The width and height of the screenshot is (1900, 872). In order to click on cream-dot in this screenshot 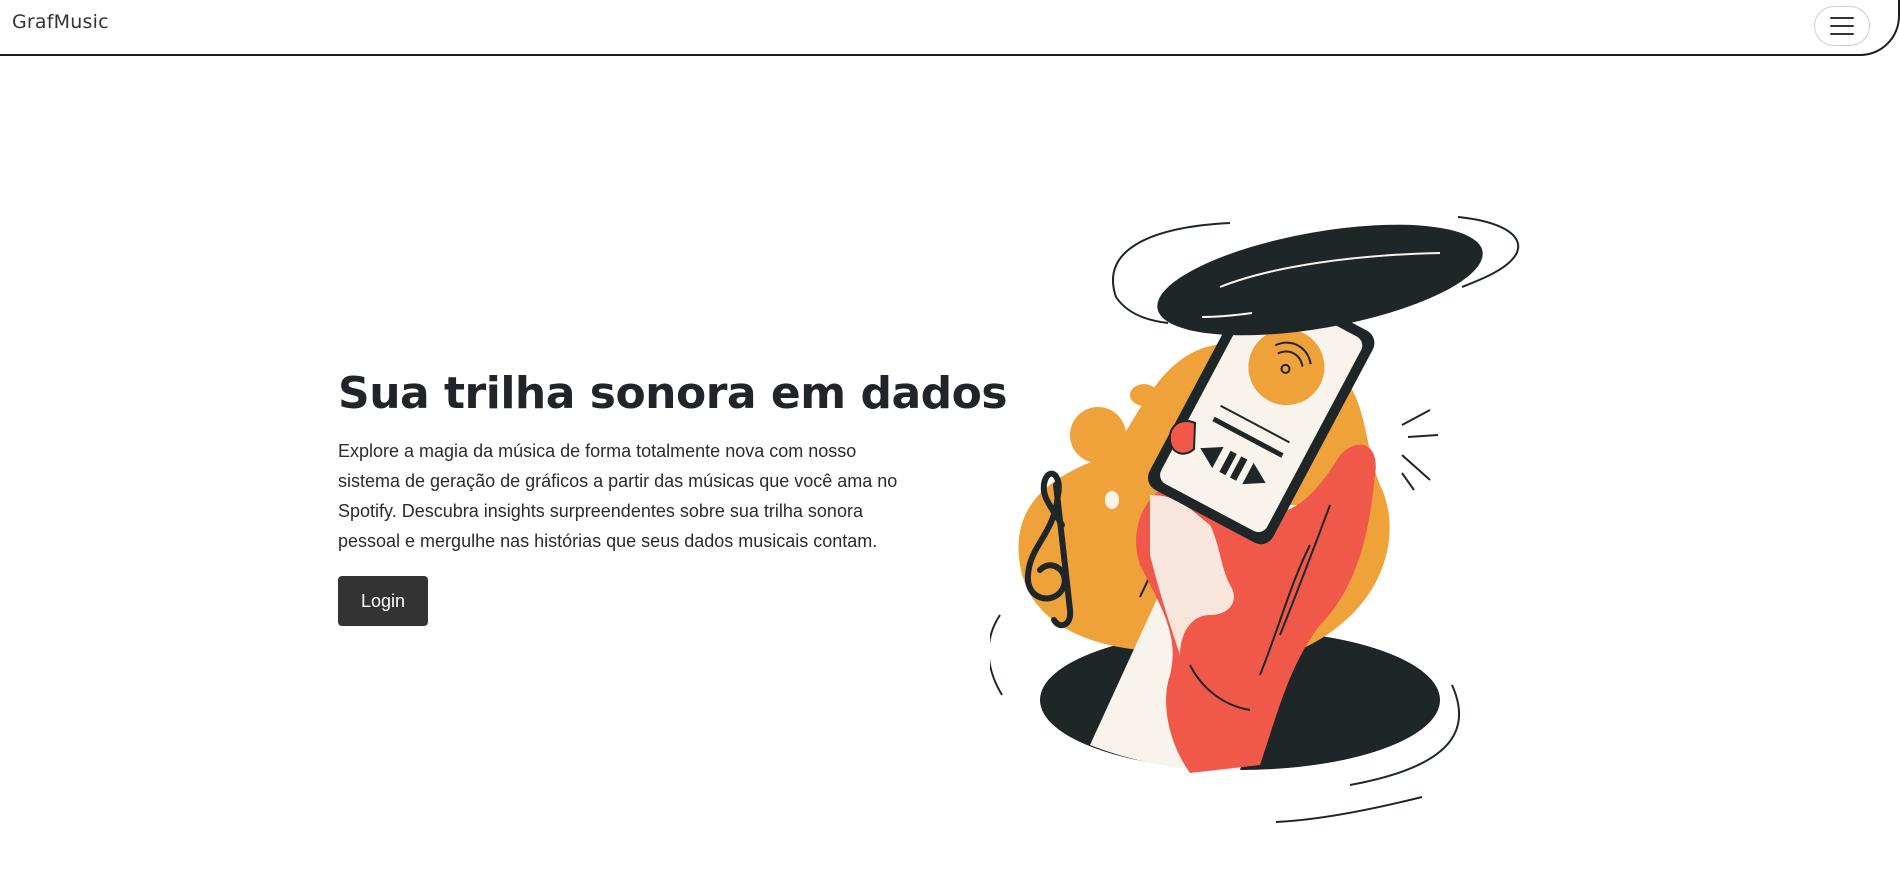, I will do `click(1112, 500)`.